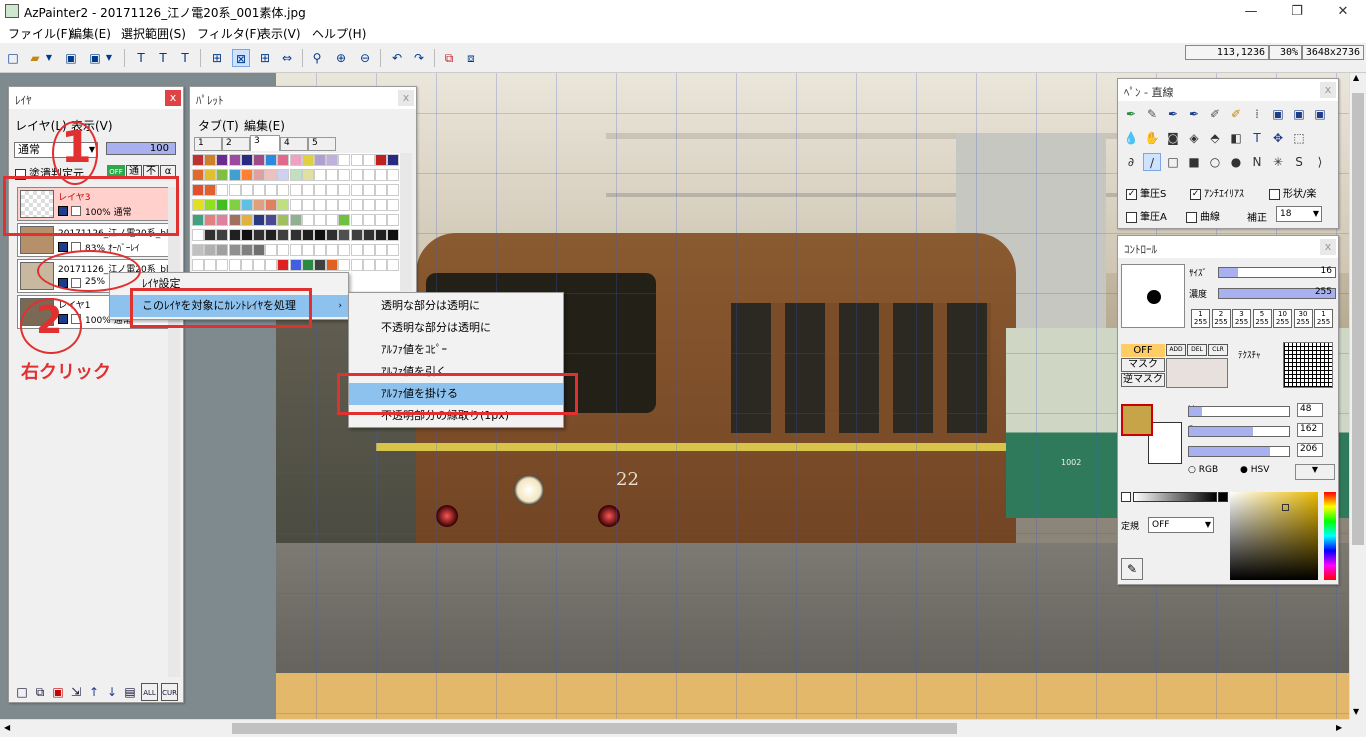  Describe the element at coordinates (1221, 318) in the screenshot. I see `brush-preset-1: 2 255` at that location.